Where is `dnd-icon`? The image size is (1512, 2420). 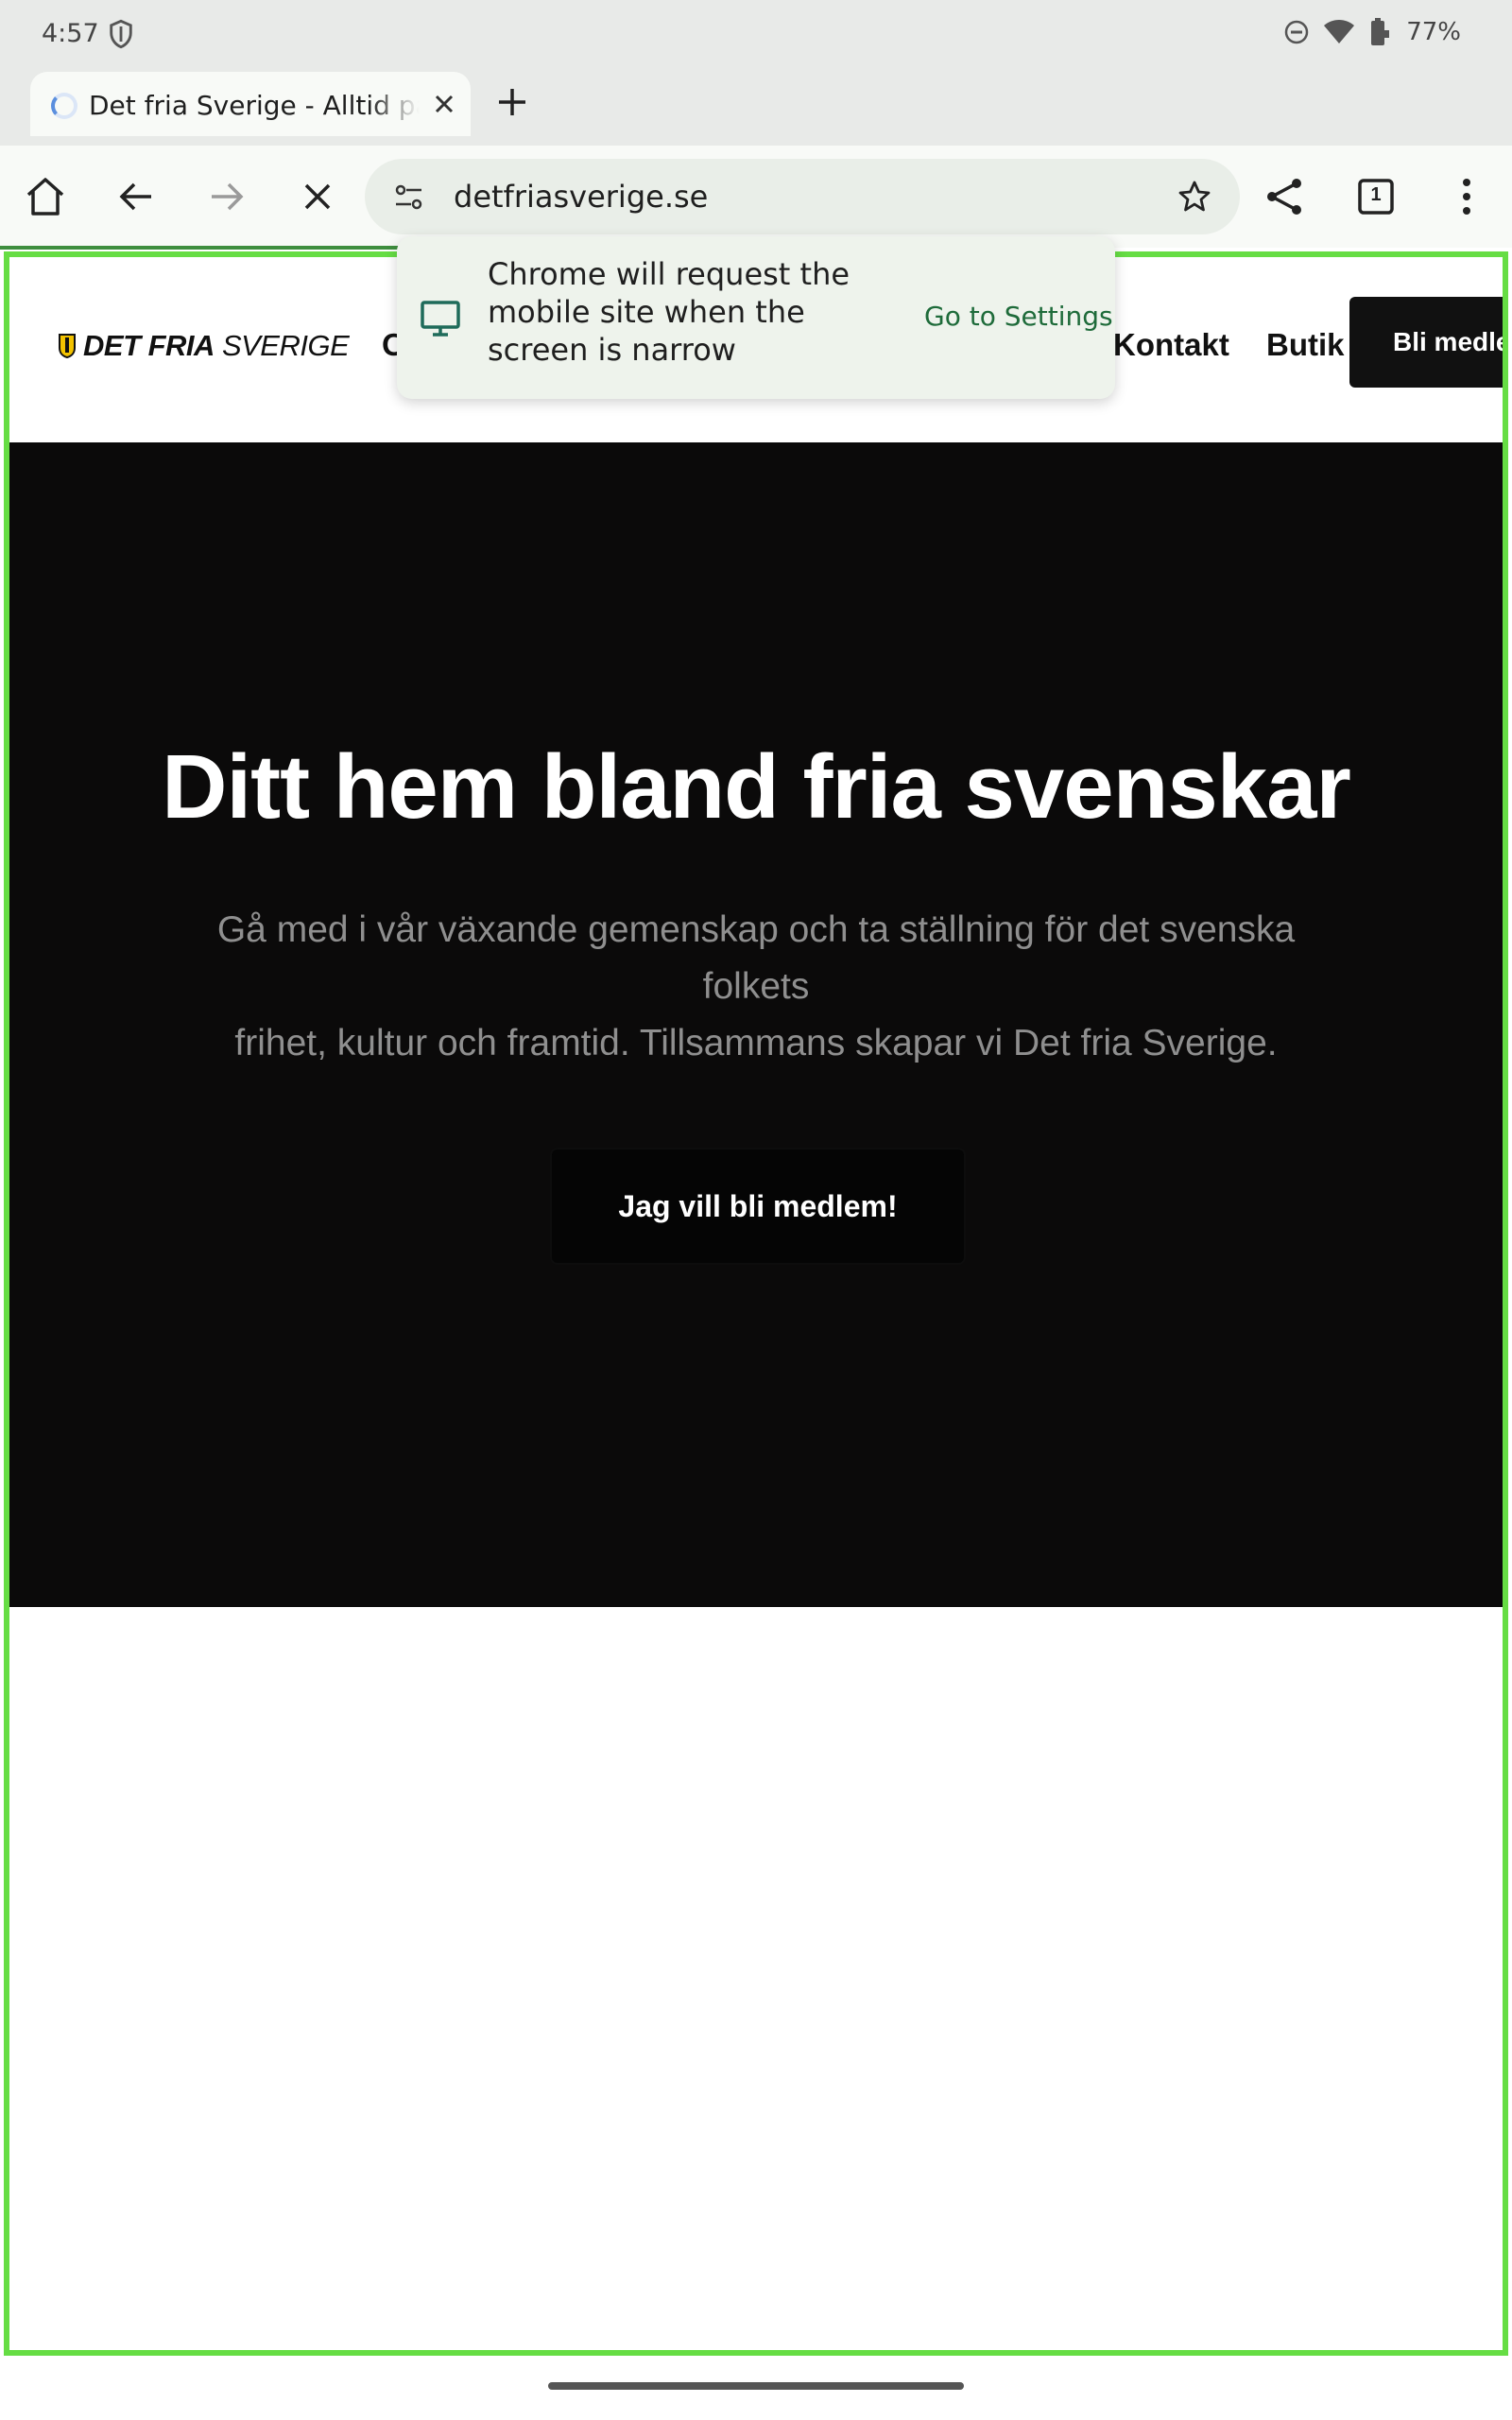 dnd-icon is located at coordinates (1296, 32).